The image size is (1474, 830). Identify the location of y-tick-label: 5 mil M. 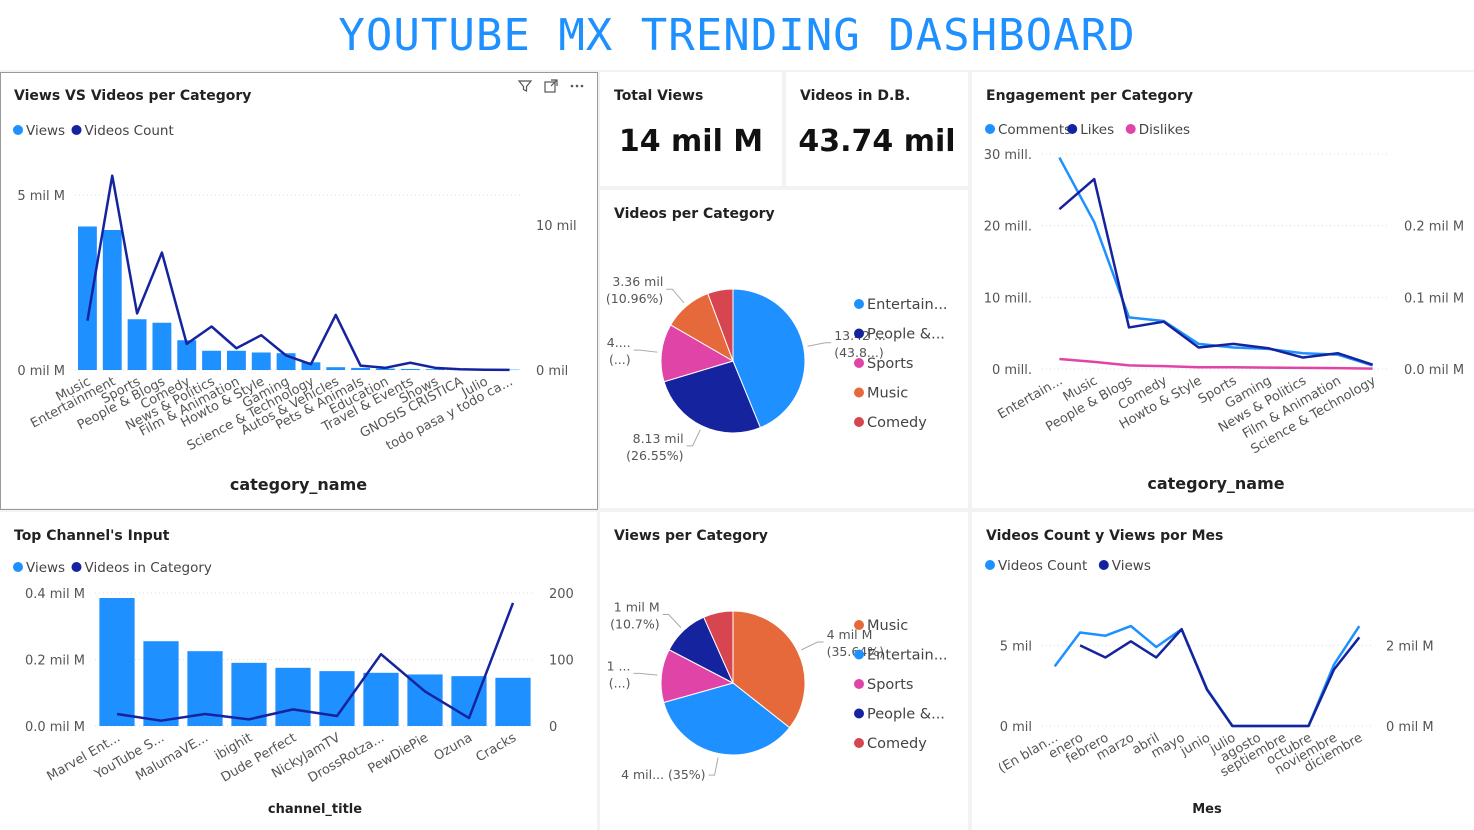
(41, 196).